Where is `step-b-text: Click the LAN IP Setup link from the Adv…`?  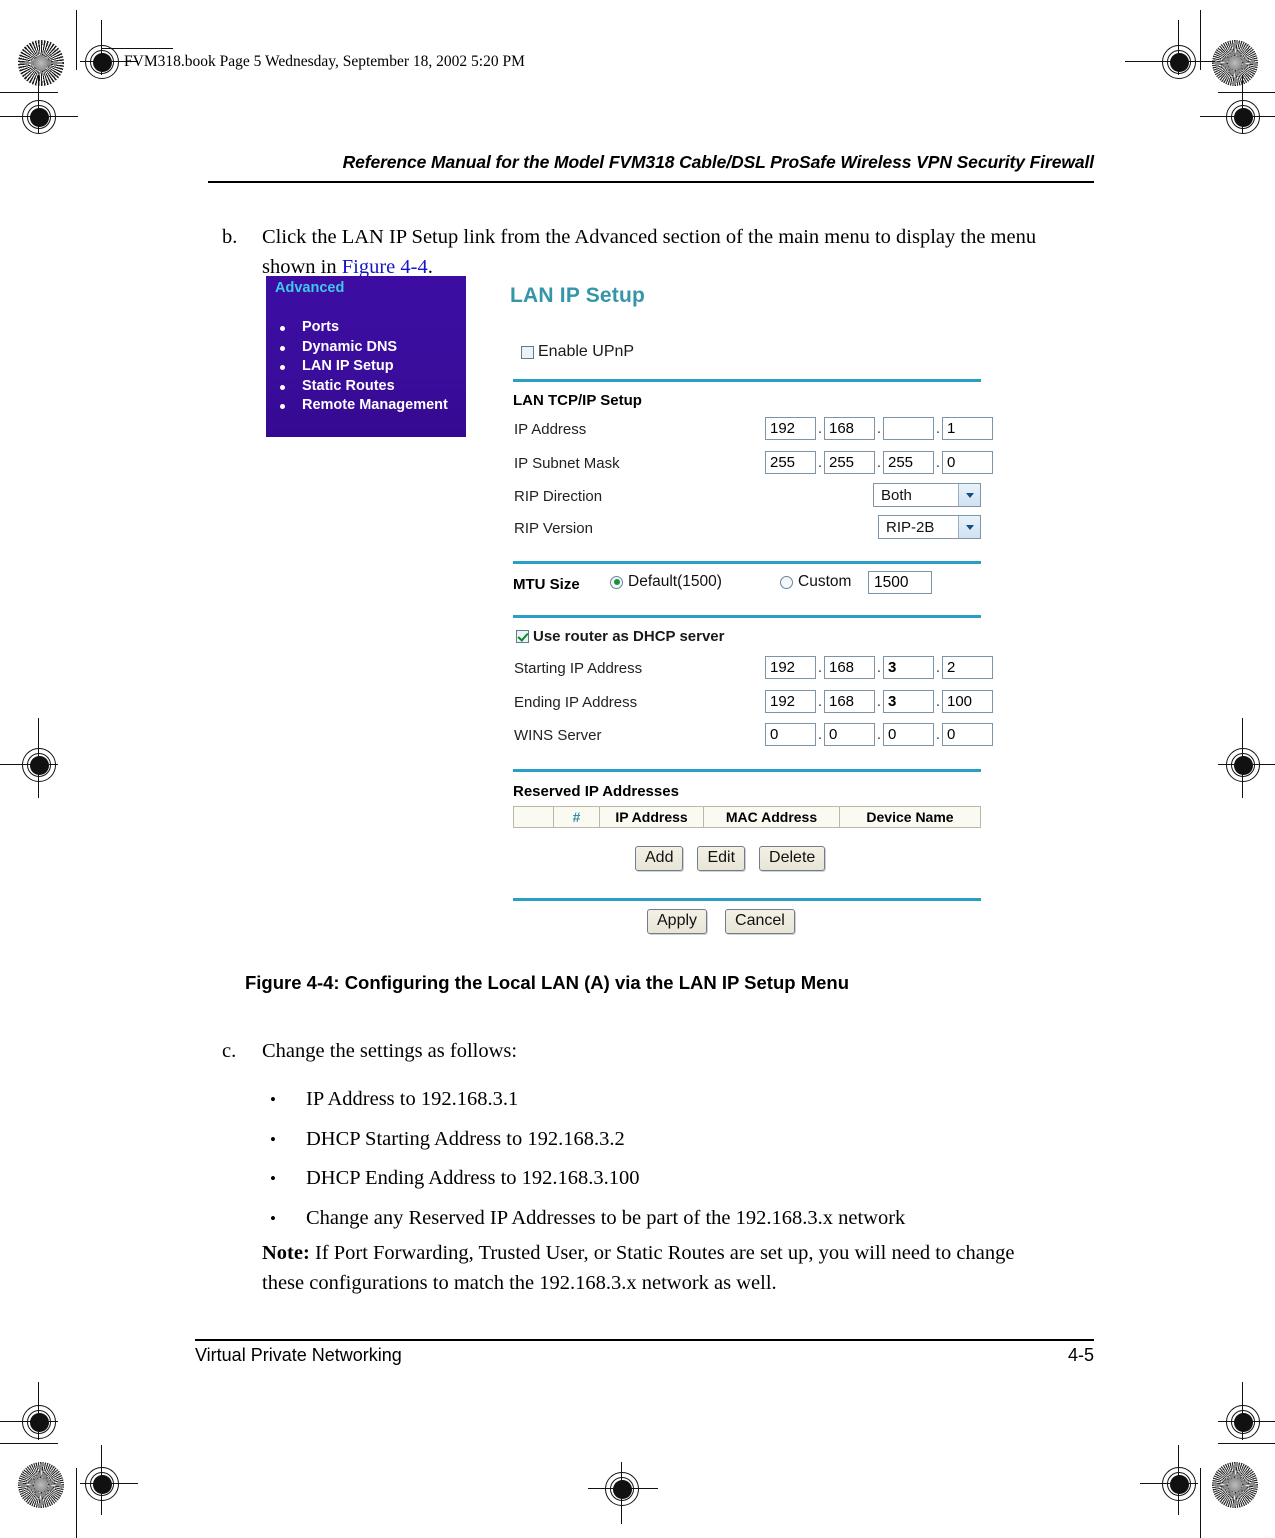
step-b-text: Click the LAN IP Setup link from the Adv… is located at coordinates (672, 252).